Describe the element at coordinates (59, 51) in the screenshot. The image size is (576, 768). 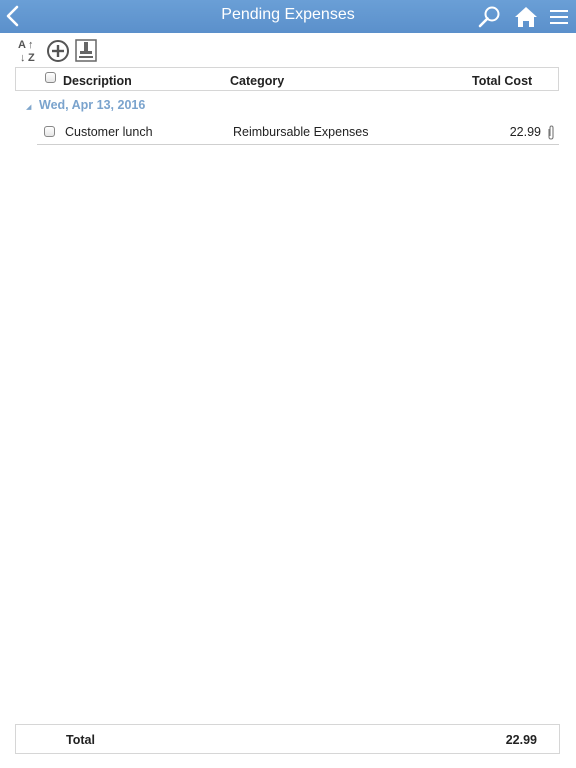
I see `add-circle-icon` at that location.